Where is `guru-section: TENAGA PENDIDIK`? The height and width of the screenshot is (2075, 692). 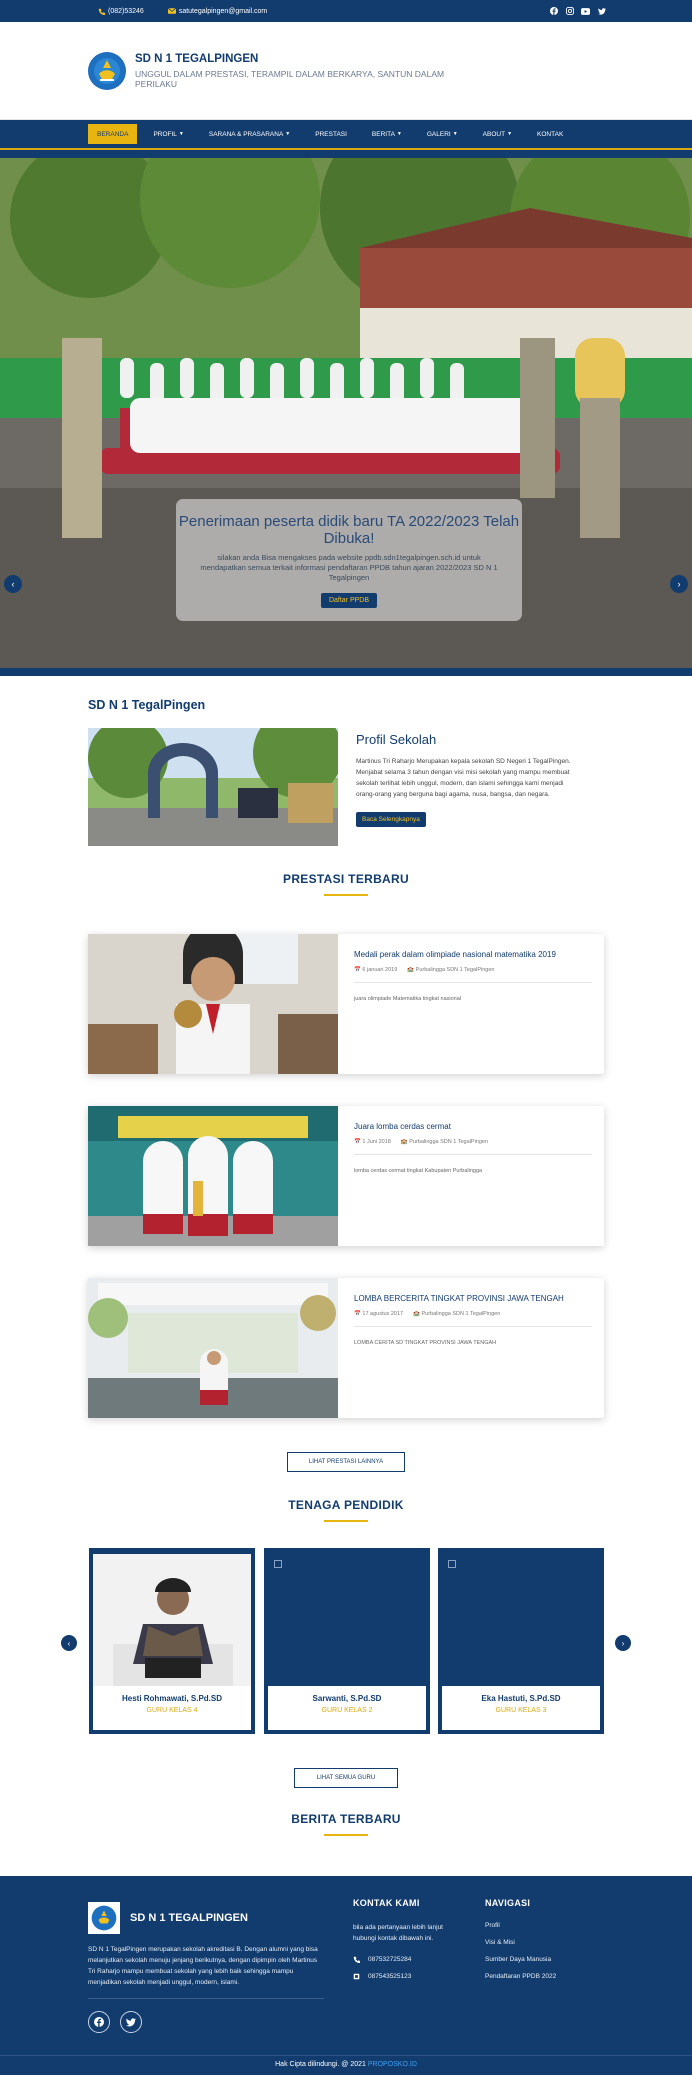
guru-section: TENAGA PENDIDIK is located at coordinates (346, 1510).